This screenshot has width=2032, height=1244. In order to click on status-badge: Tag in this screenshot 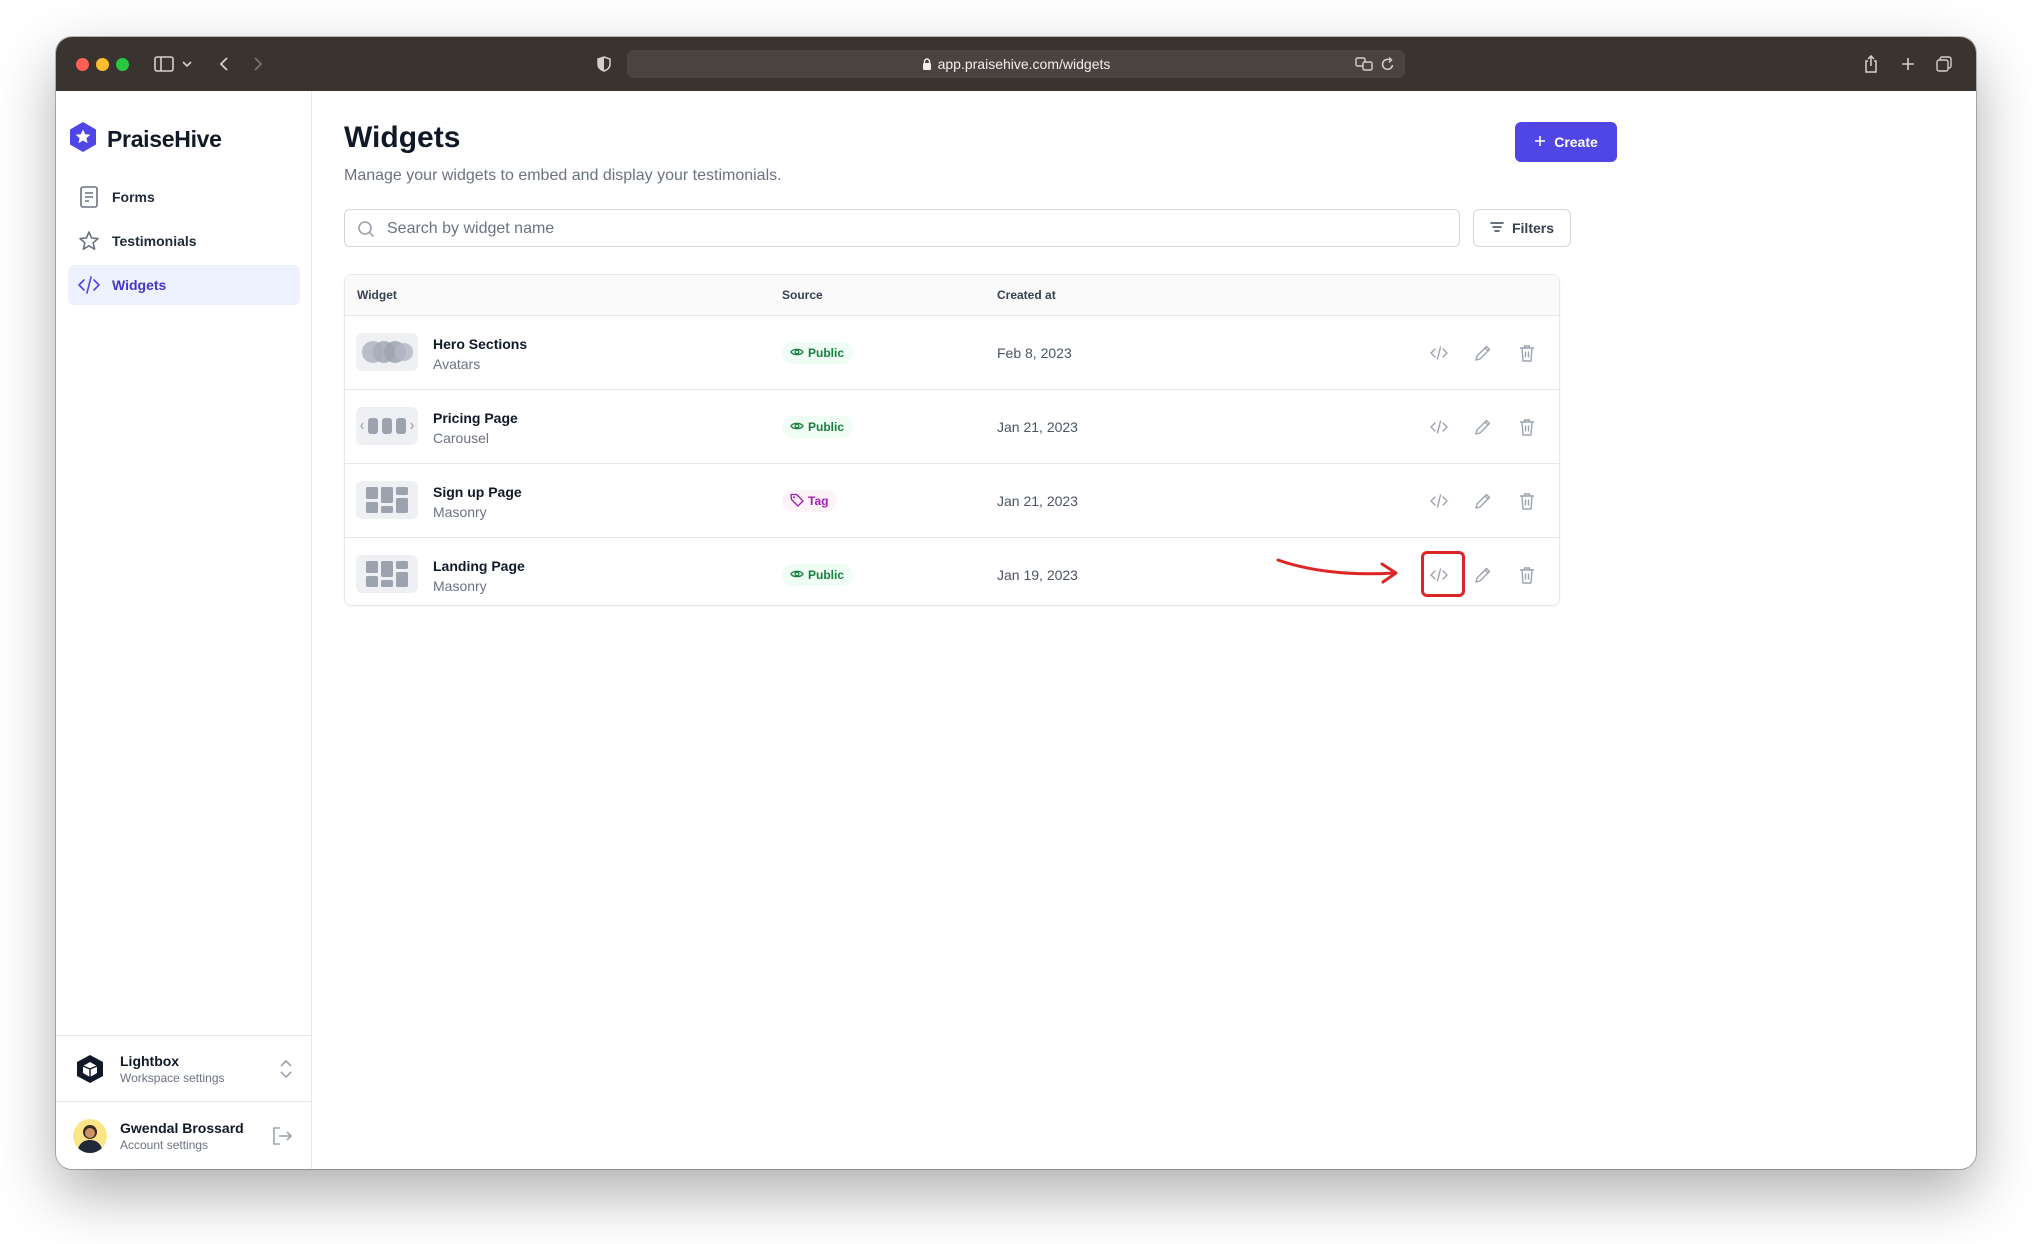, I will do `click(810, 501)`.